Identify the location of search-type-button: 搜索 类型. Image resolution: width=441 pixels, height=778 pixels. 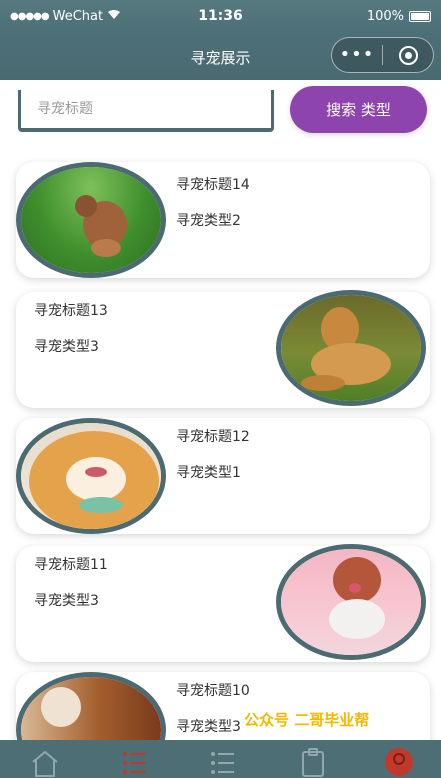
(358, 109).